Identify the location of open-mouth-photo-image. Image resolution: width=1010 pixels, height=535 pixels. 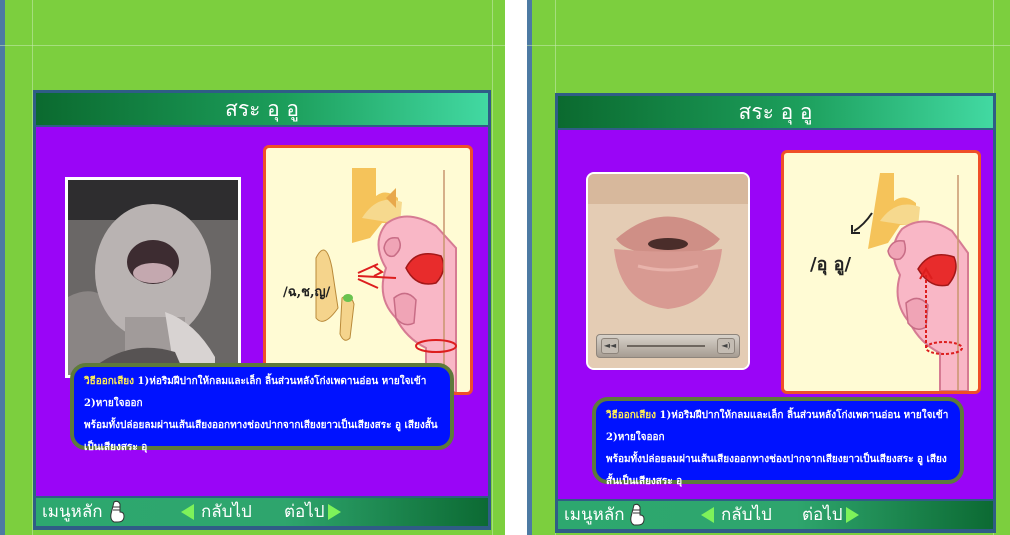
(153, 278).